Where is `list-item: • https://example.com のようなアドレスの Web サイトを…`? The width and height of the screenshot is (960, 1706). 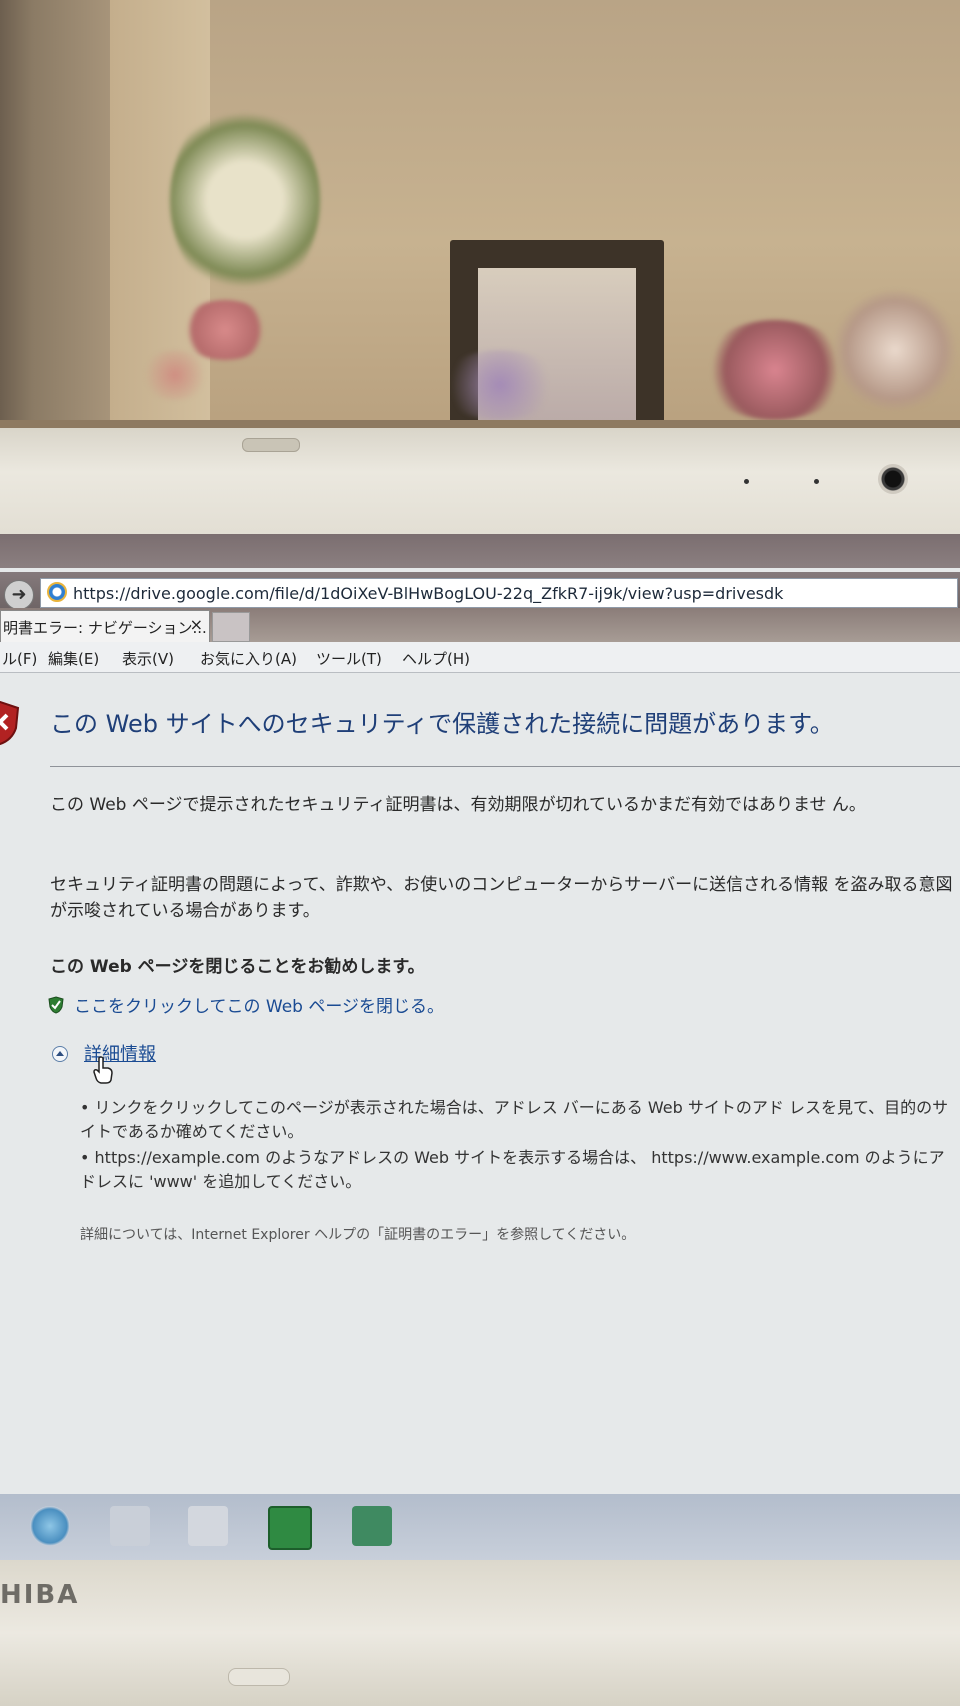 list-item: • https://example.com のようなアドレスの Web サイトを… is located at coordinates (512, 1169).